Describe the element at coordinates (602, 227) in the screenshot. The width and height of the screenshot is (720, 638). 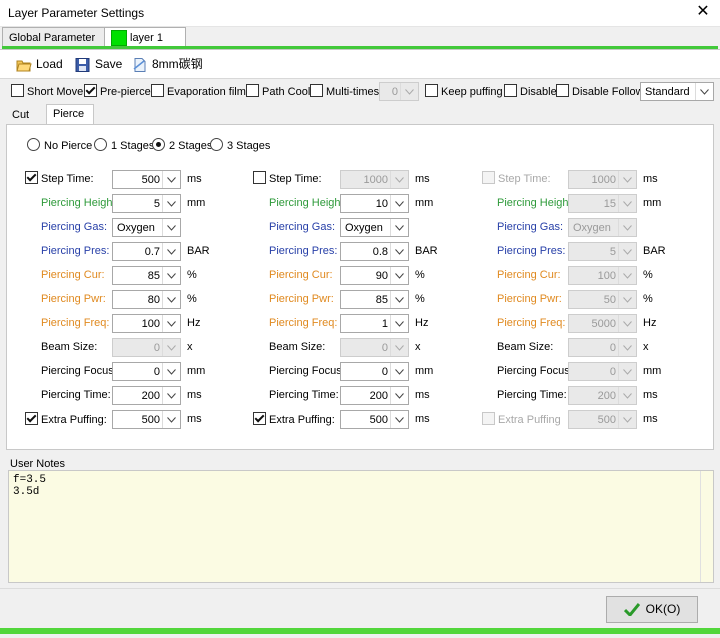
I see `piercing-gas-select-3: Oxygen` at that location.